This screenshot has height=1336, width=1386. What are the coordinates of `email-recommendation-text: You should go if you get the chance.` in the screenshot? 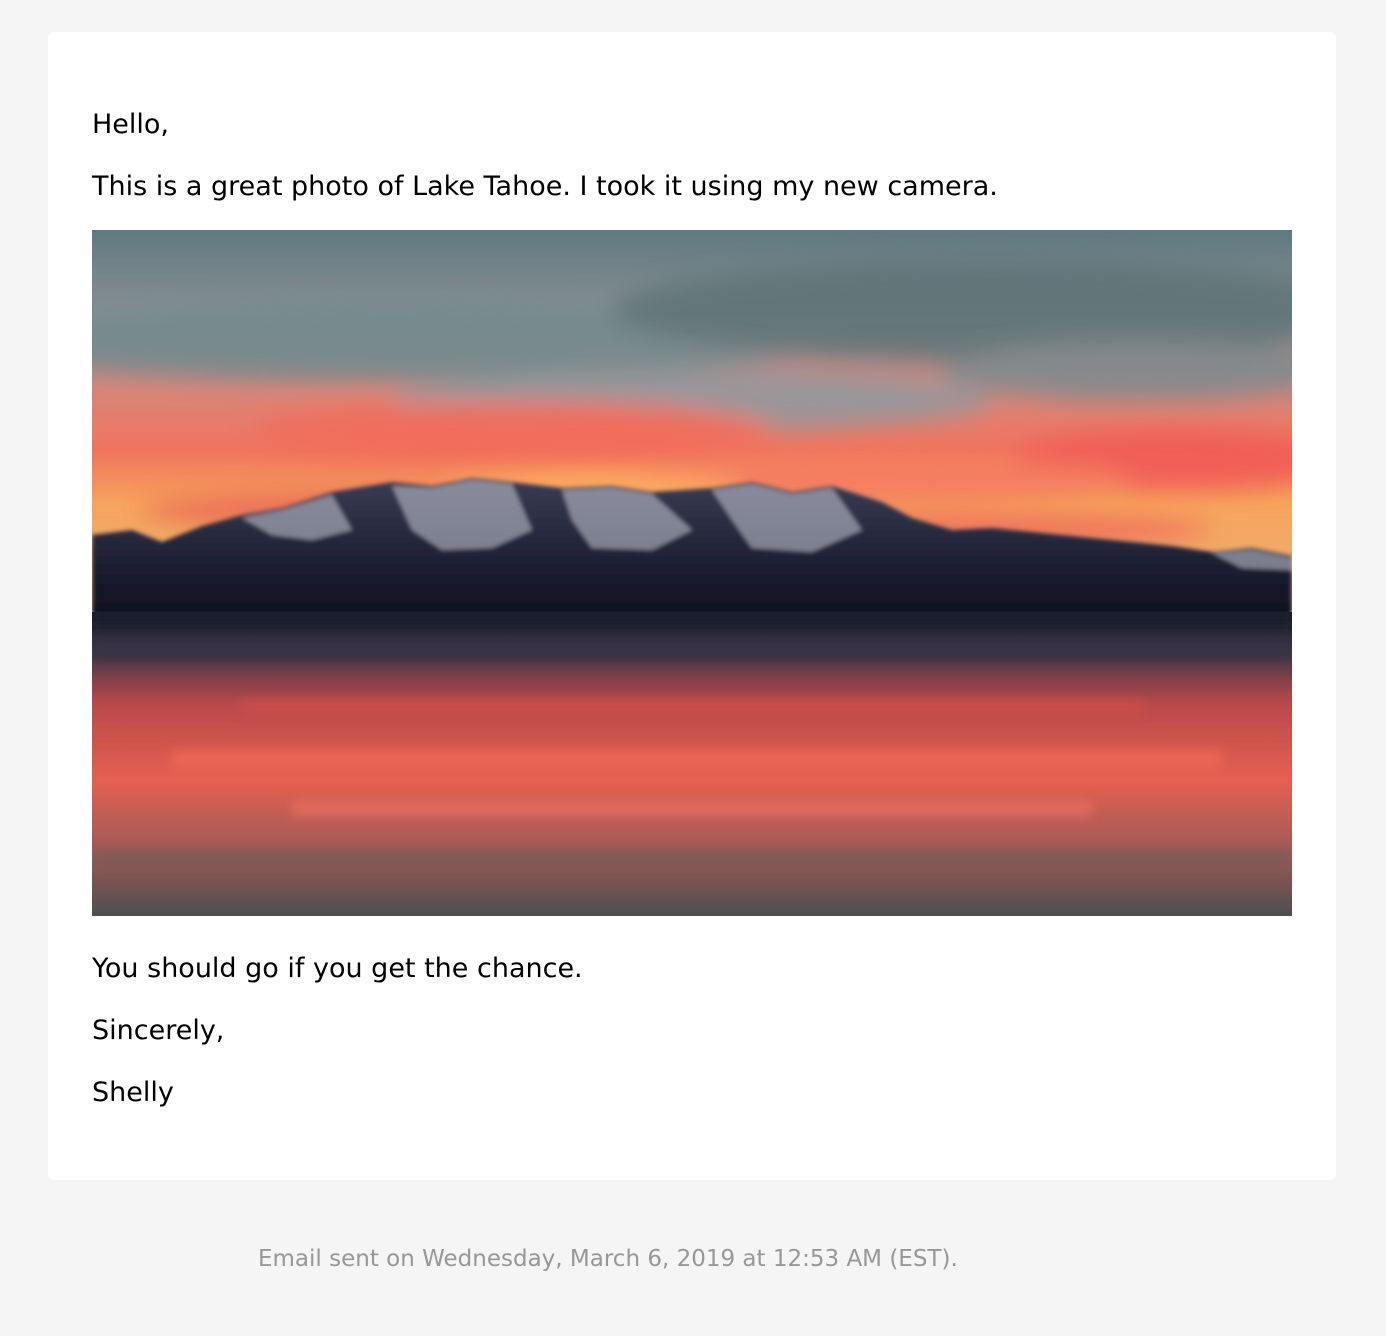 It's located at (337, 968).